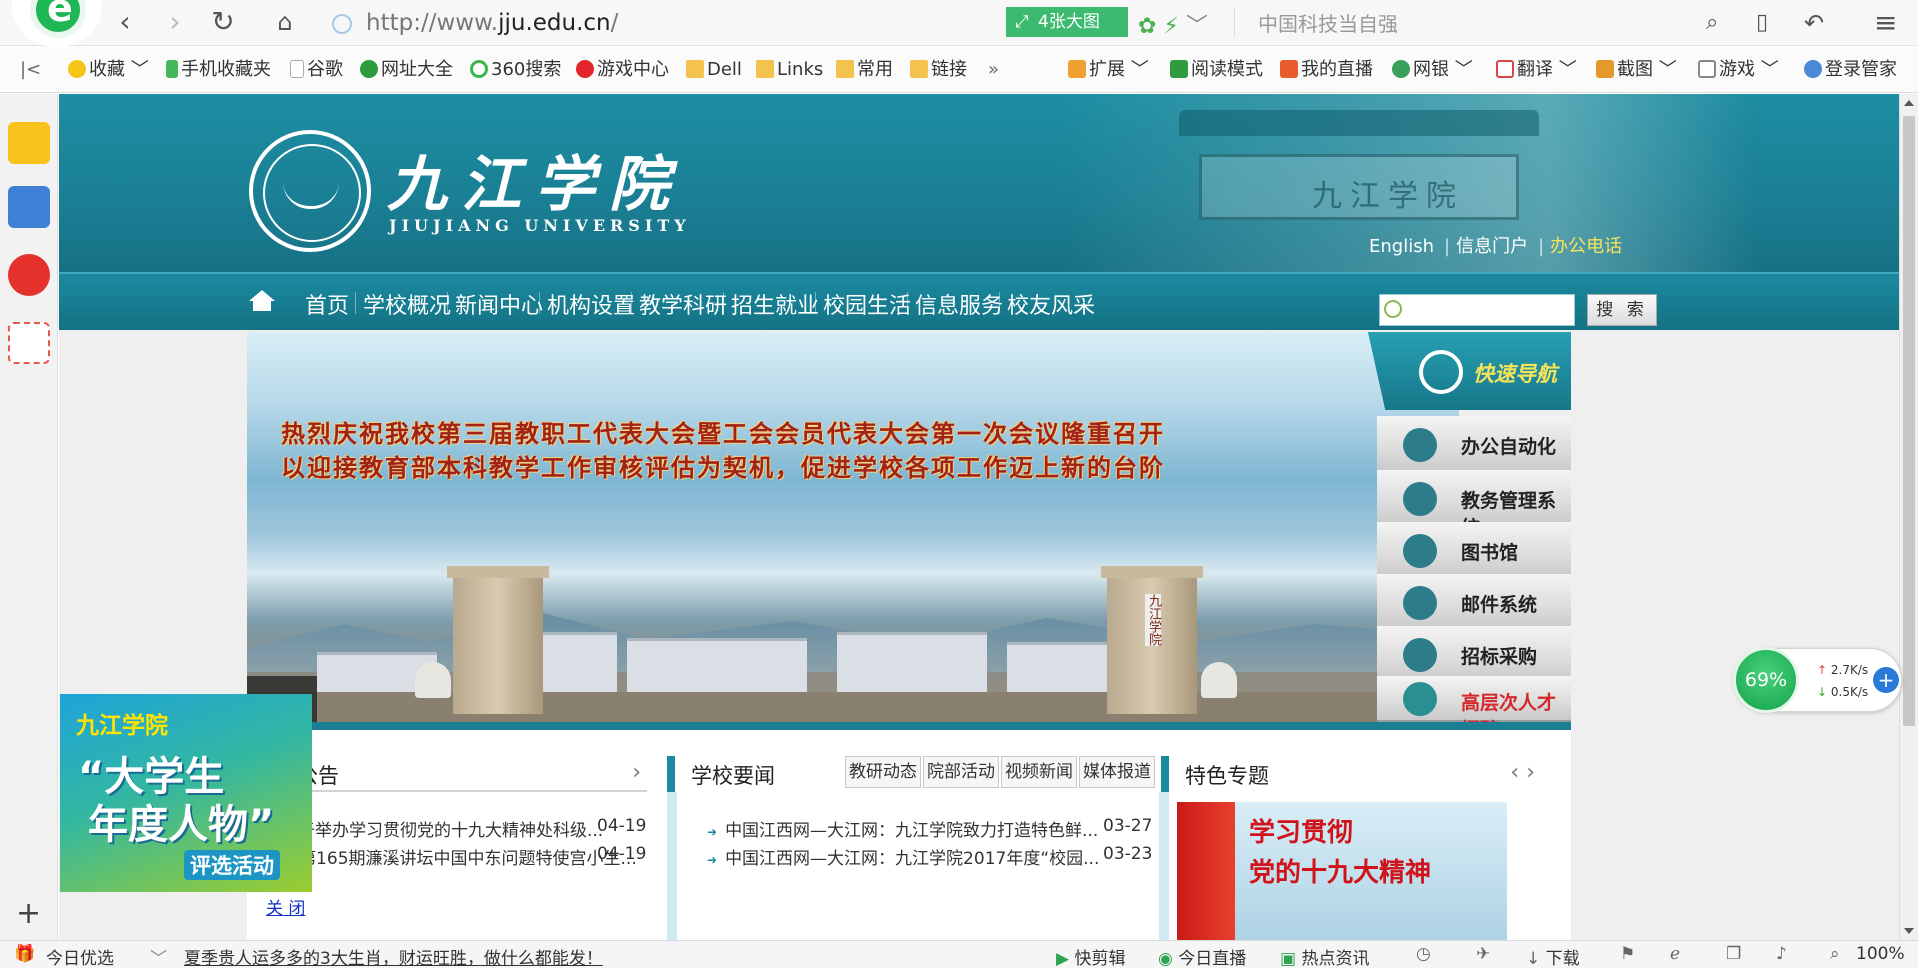 The width and height of the screenshot is (1918, 968). What do you see at coordinates (1469, 371) in the screenshot?
I see `quick-nav-header: 快速导航` at bounding box center [1469, 371].